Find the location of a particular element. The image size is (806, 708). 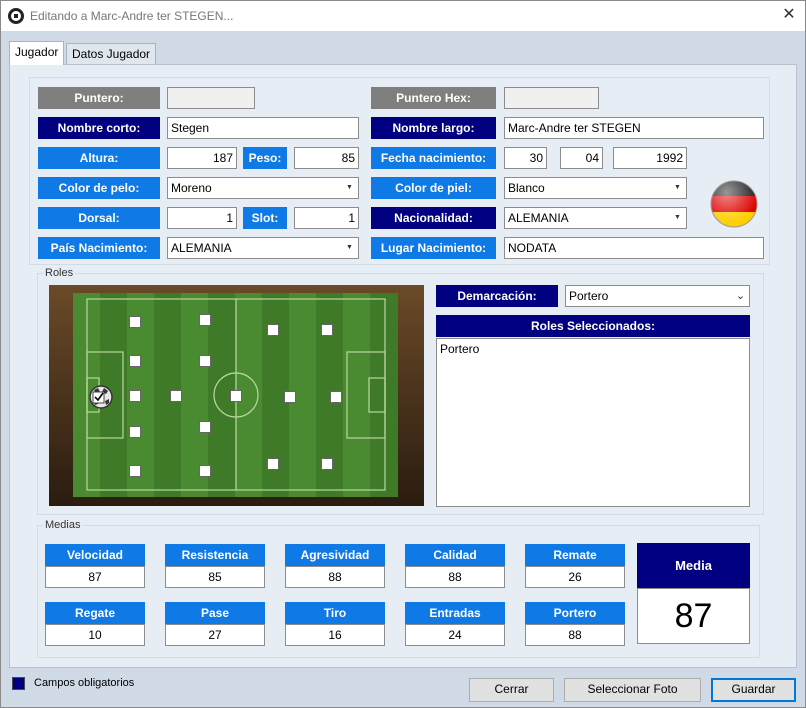

stat-entradas-value: 24 is located at coordinates (455, 635).